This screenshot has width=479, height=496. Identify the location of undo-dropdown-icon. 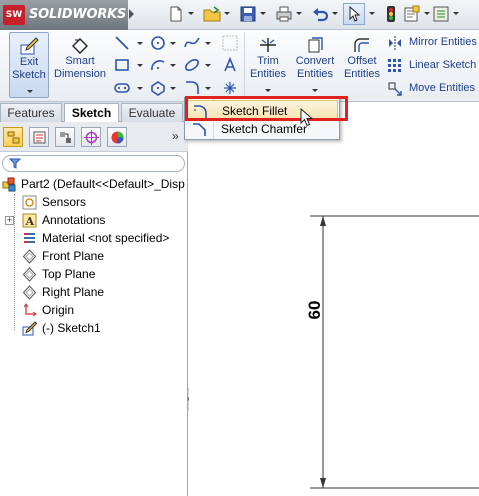
(335, 13).